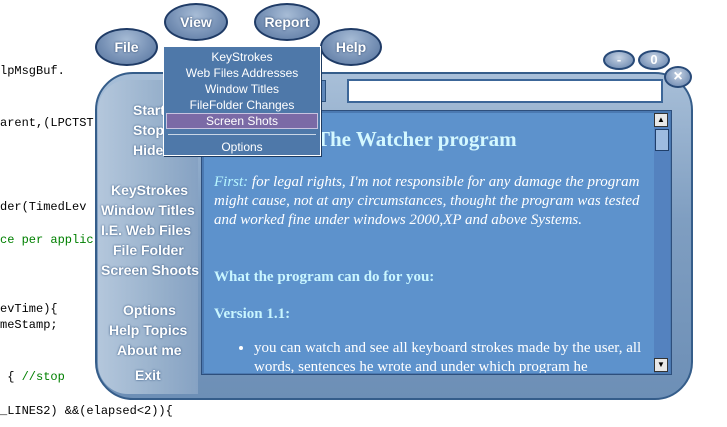 The width and height of the screenshot is (727, 427). Describe the element at coordinates (32, 71) in the screenshot. I see `code-line: lpMsgBuf.` at that location.